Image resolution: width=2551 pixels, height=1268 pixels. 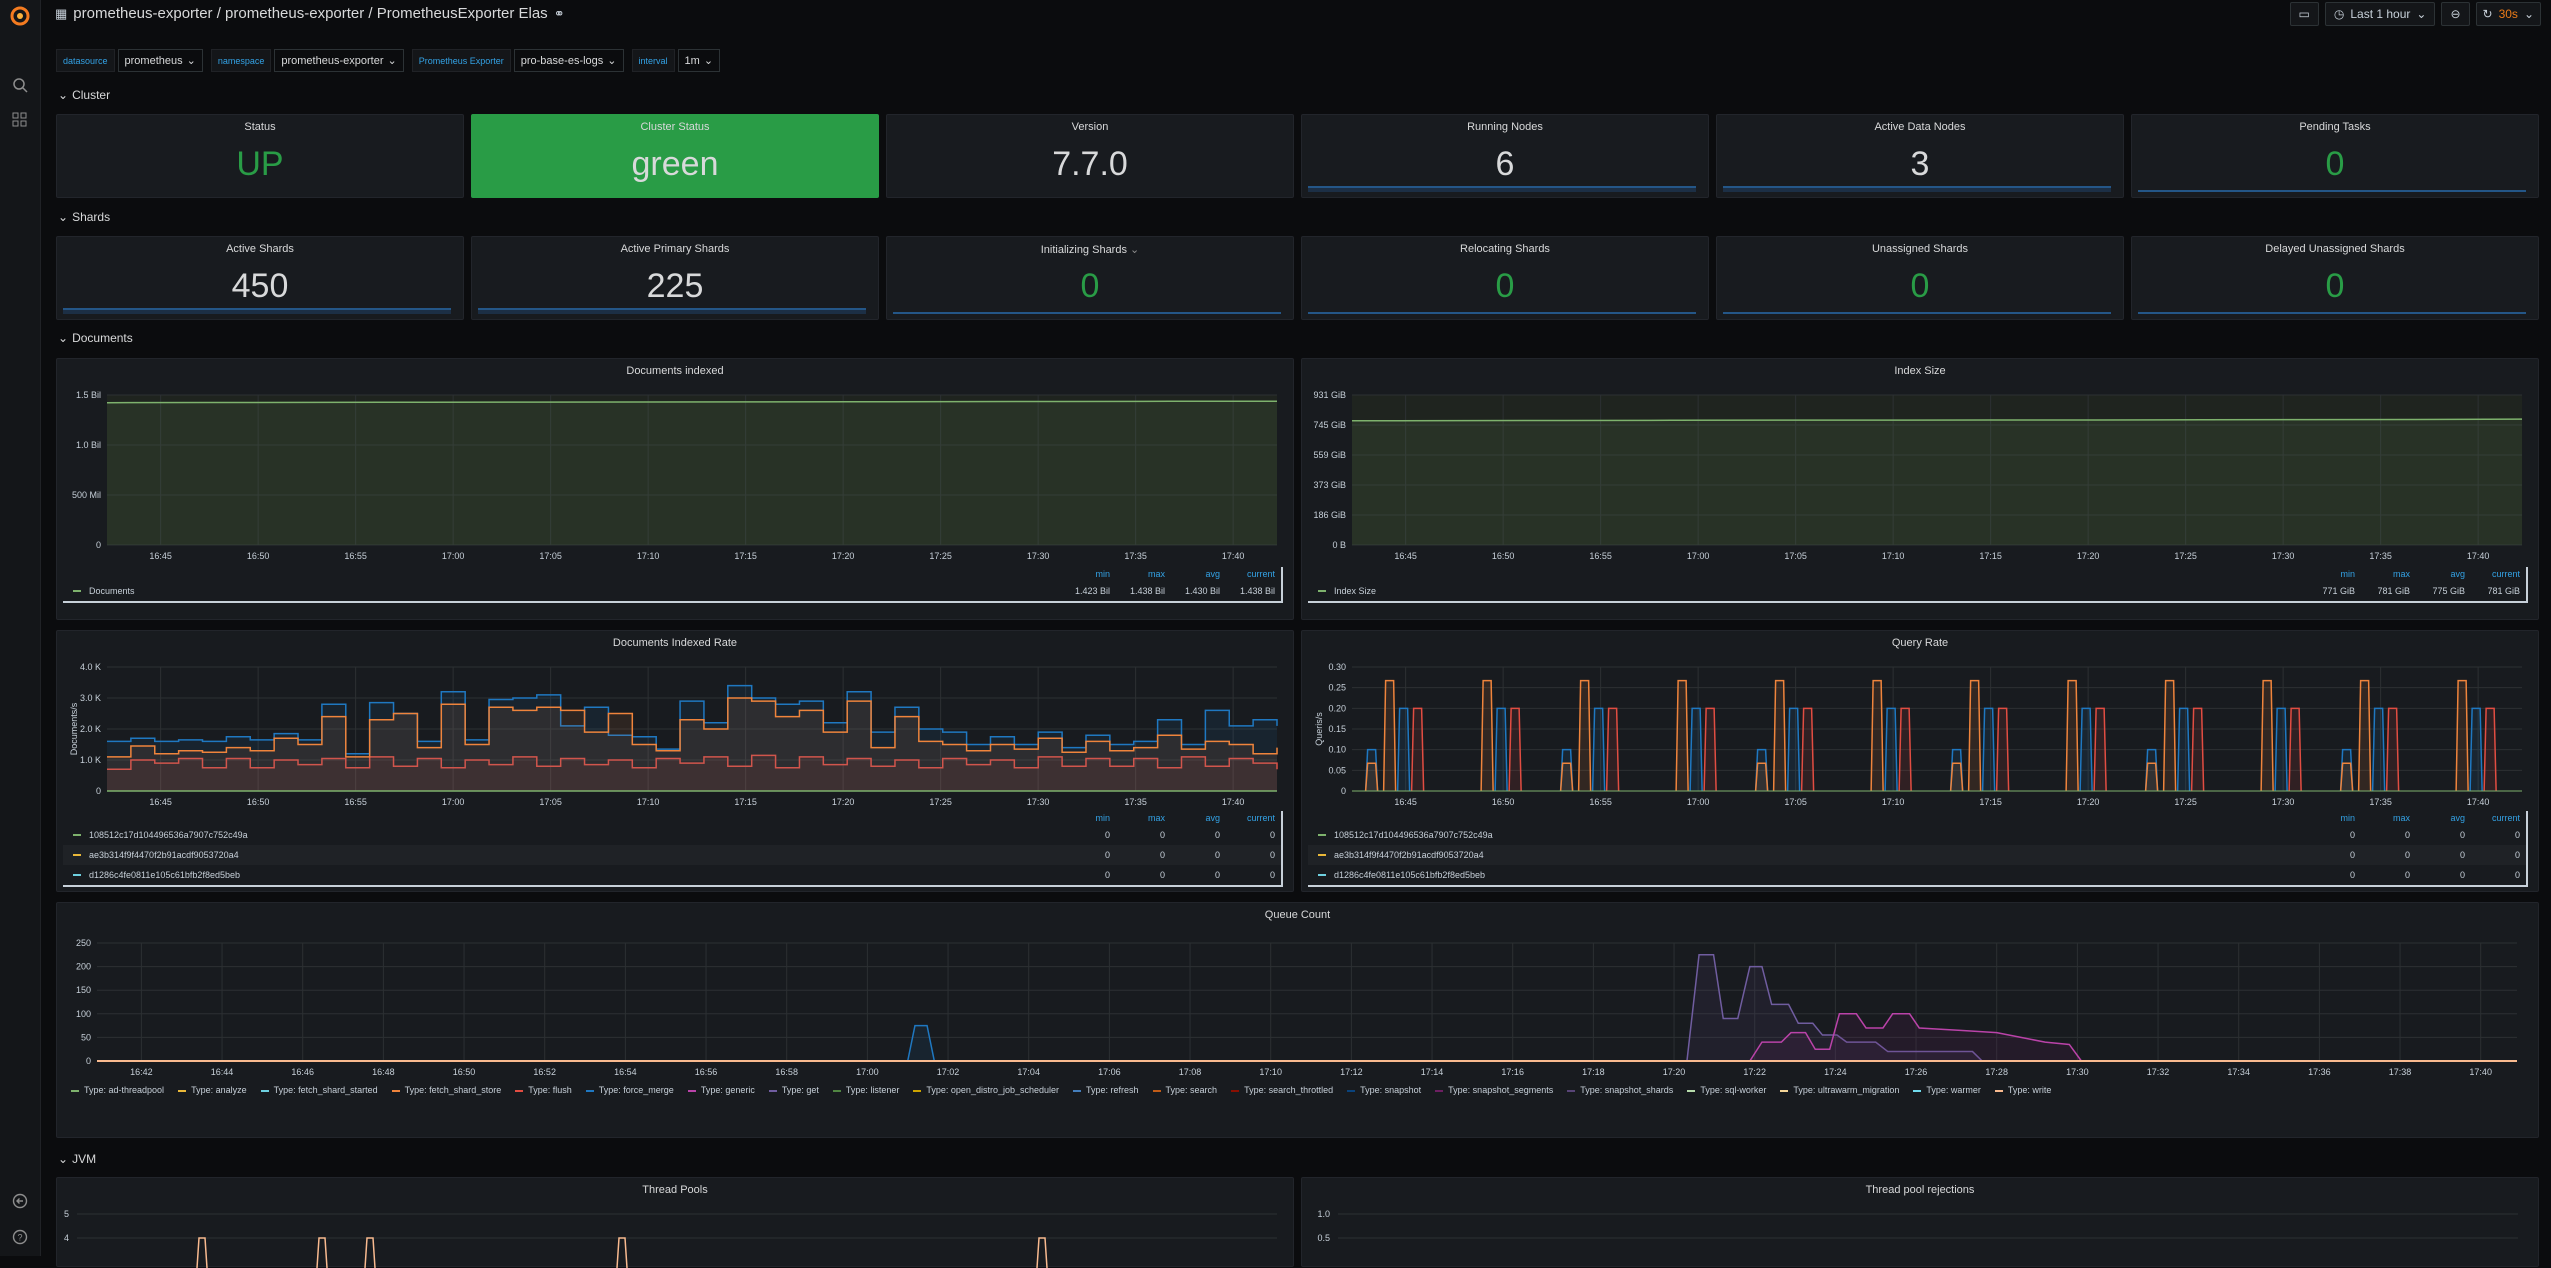 What do you see at coordinates (2380, 14) in the screenshot?
I see `time-picker-button: ◷ Last 1 hour ⌄` at bounding box center [2380, 14].